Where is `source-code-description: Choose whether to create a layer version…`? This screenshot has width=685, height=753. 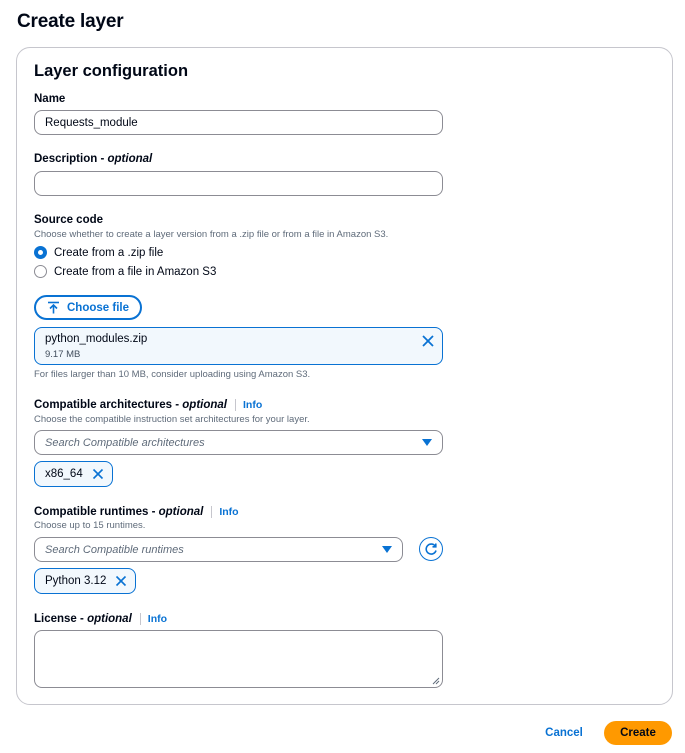 source-code-description: Choose whether to create a layer version… is located at coordinates (211, 234).